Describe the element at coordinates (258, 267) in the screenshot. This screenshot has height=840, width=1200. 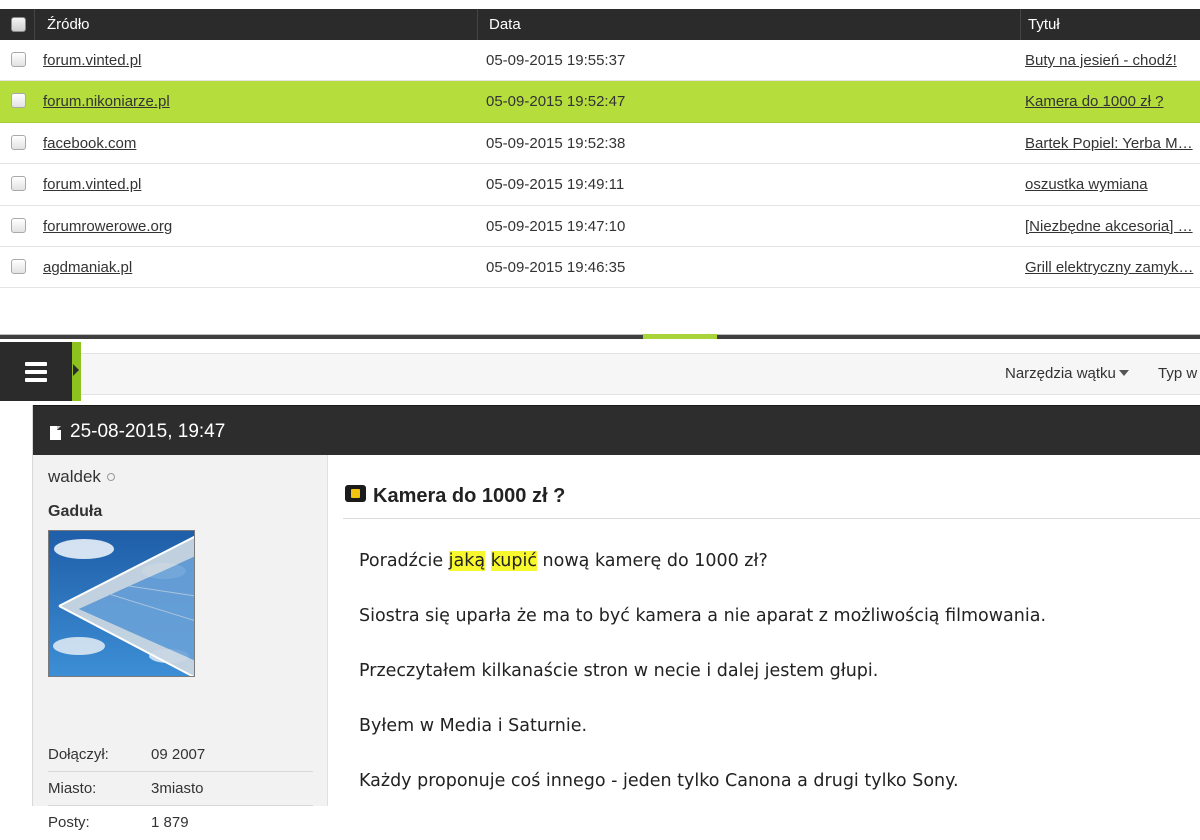
I see `source-link: agdmaniak.pl` at that location.